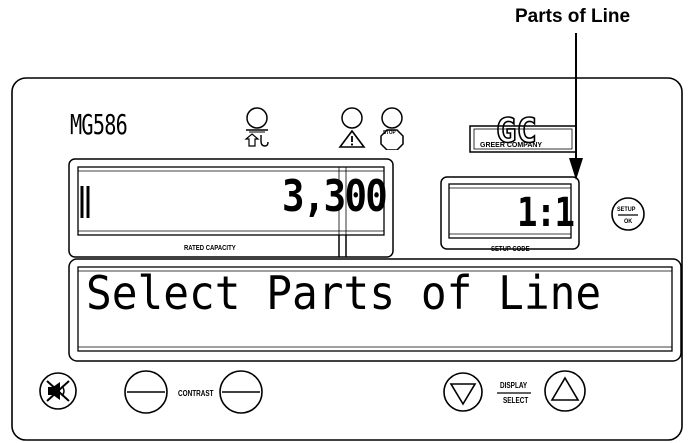 This screenshot has width=694, height=443. I want to click on warning-triangle-icon, so click(352, 127).